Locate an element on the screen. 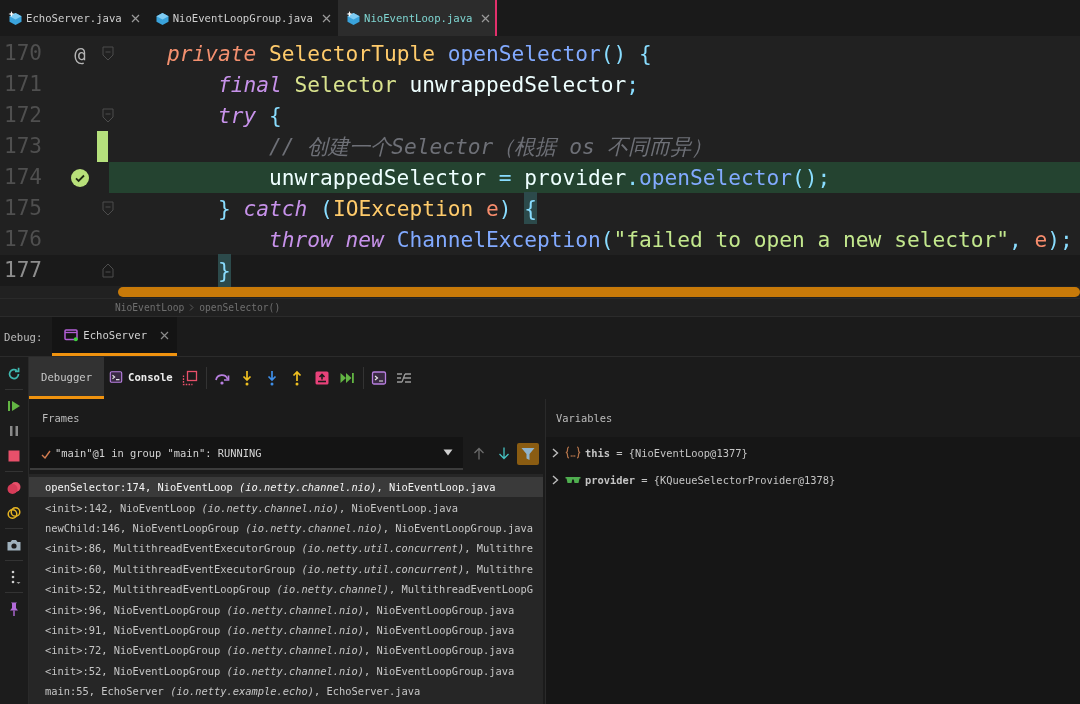 The image size is (1080, 704). glasses-icon is located at coordinates (573, 479).